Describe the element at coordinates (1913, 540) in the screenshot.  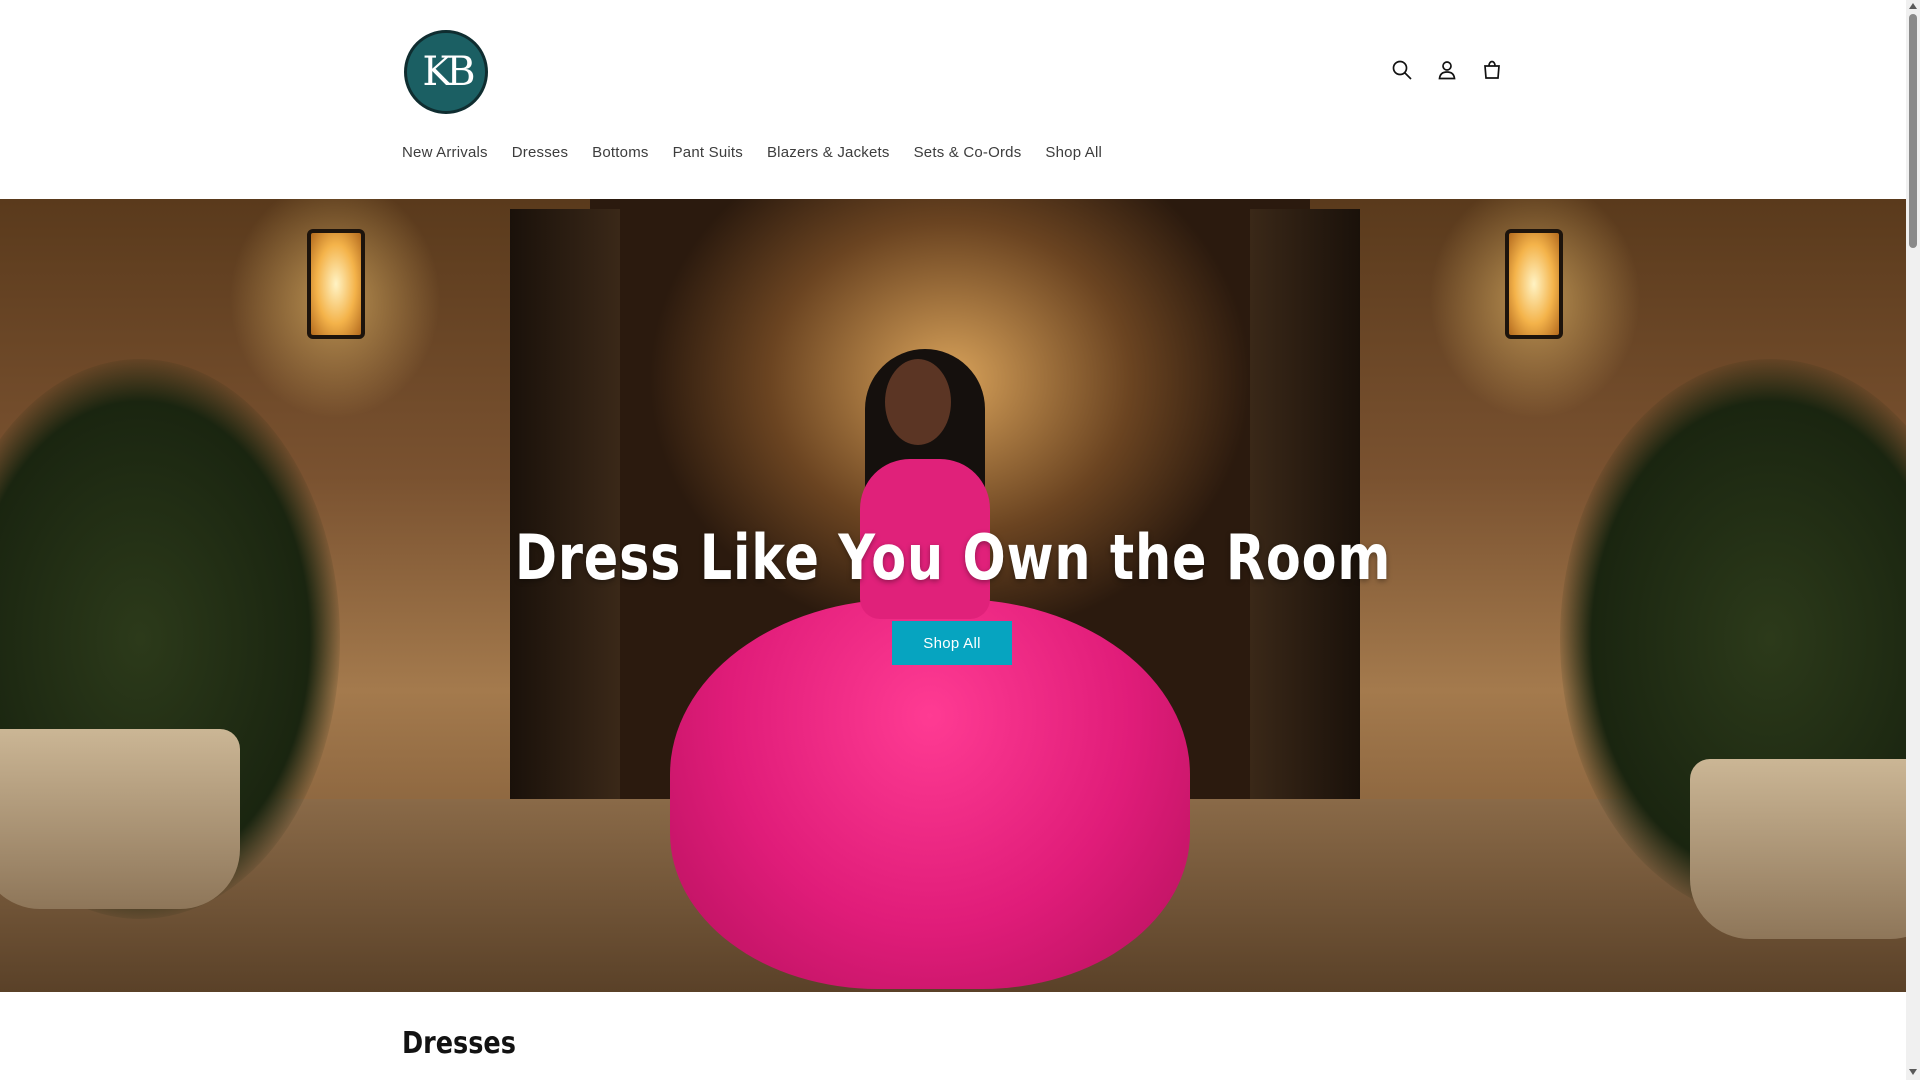
I see `vertical-scrollbar` at that location.